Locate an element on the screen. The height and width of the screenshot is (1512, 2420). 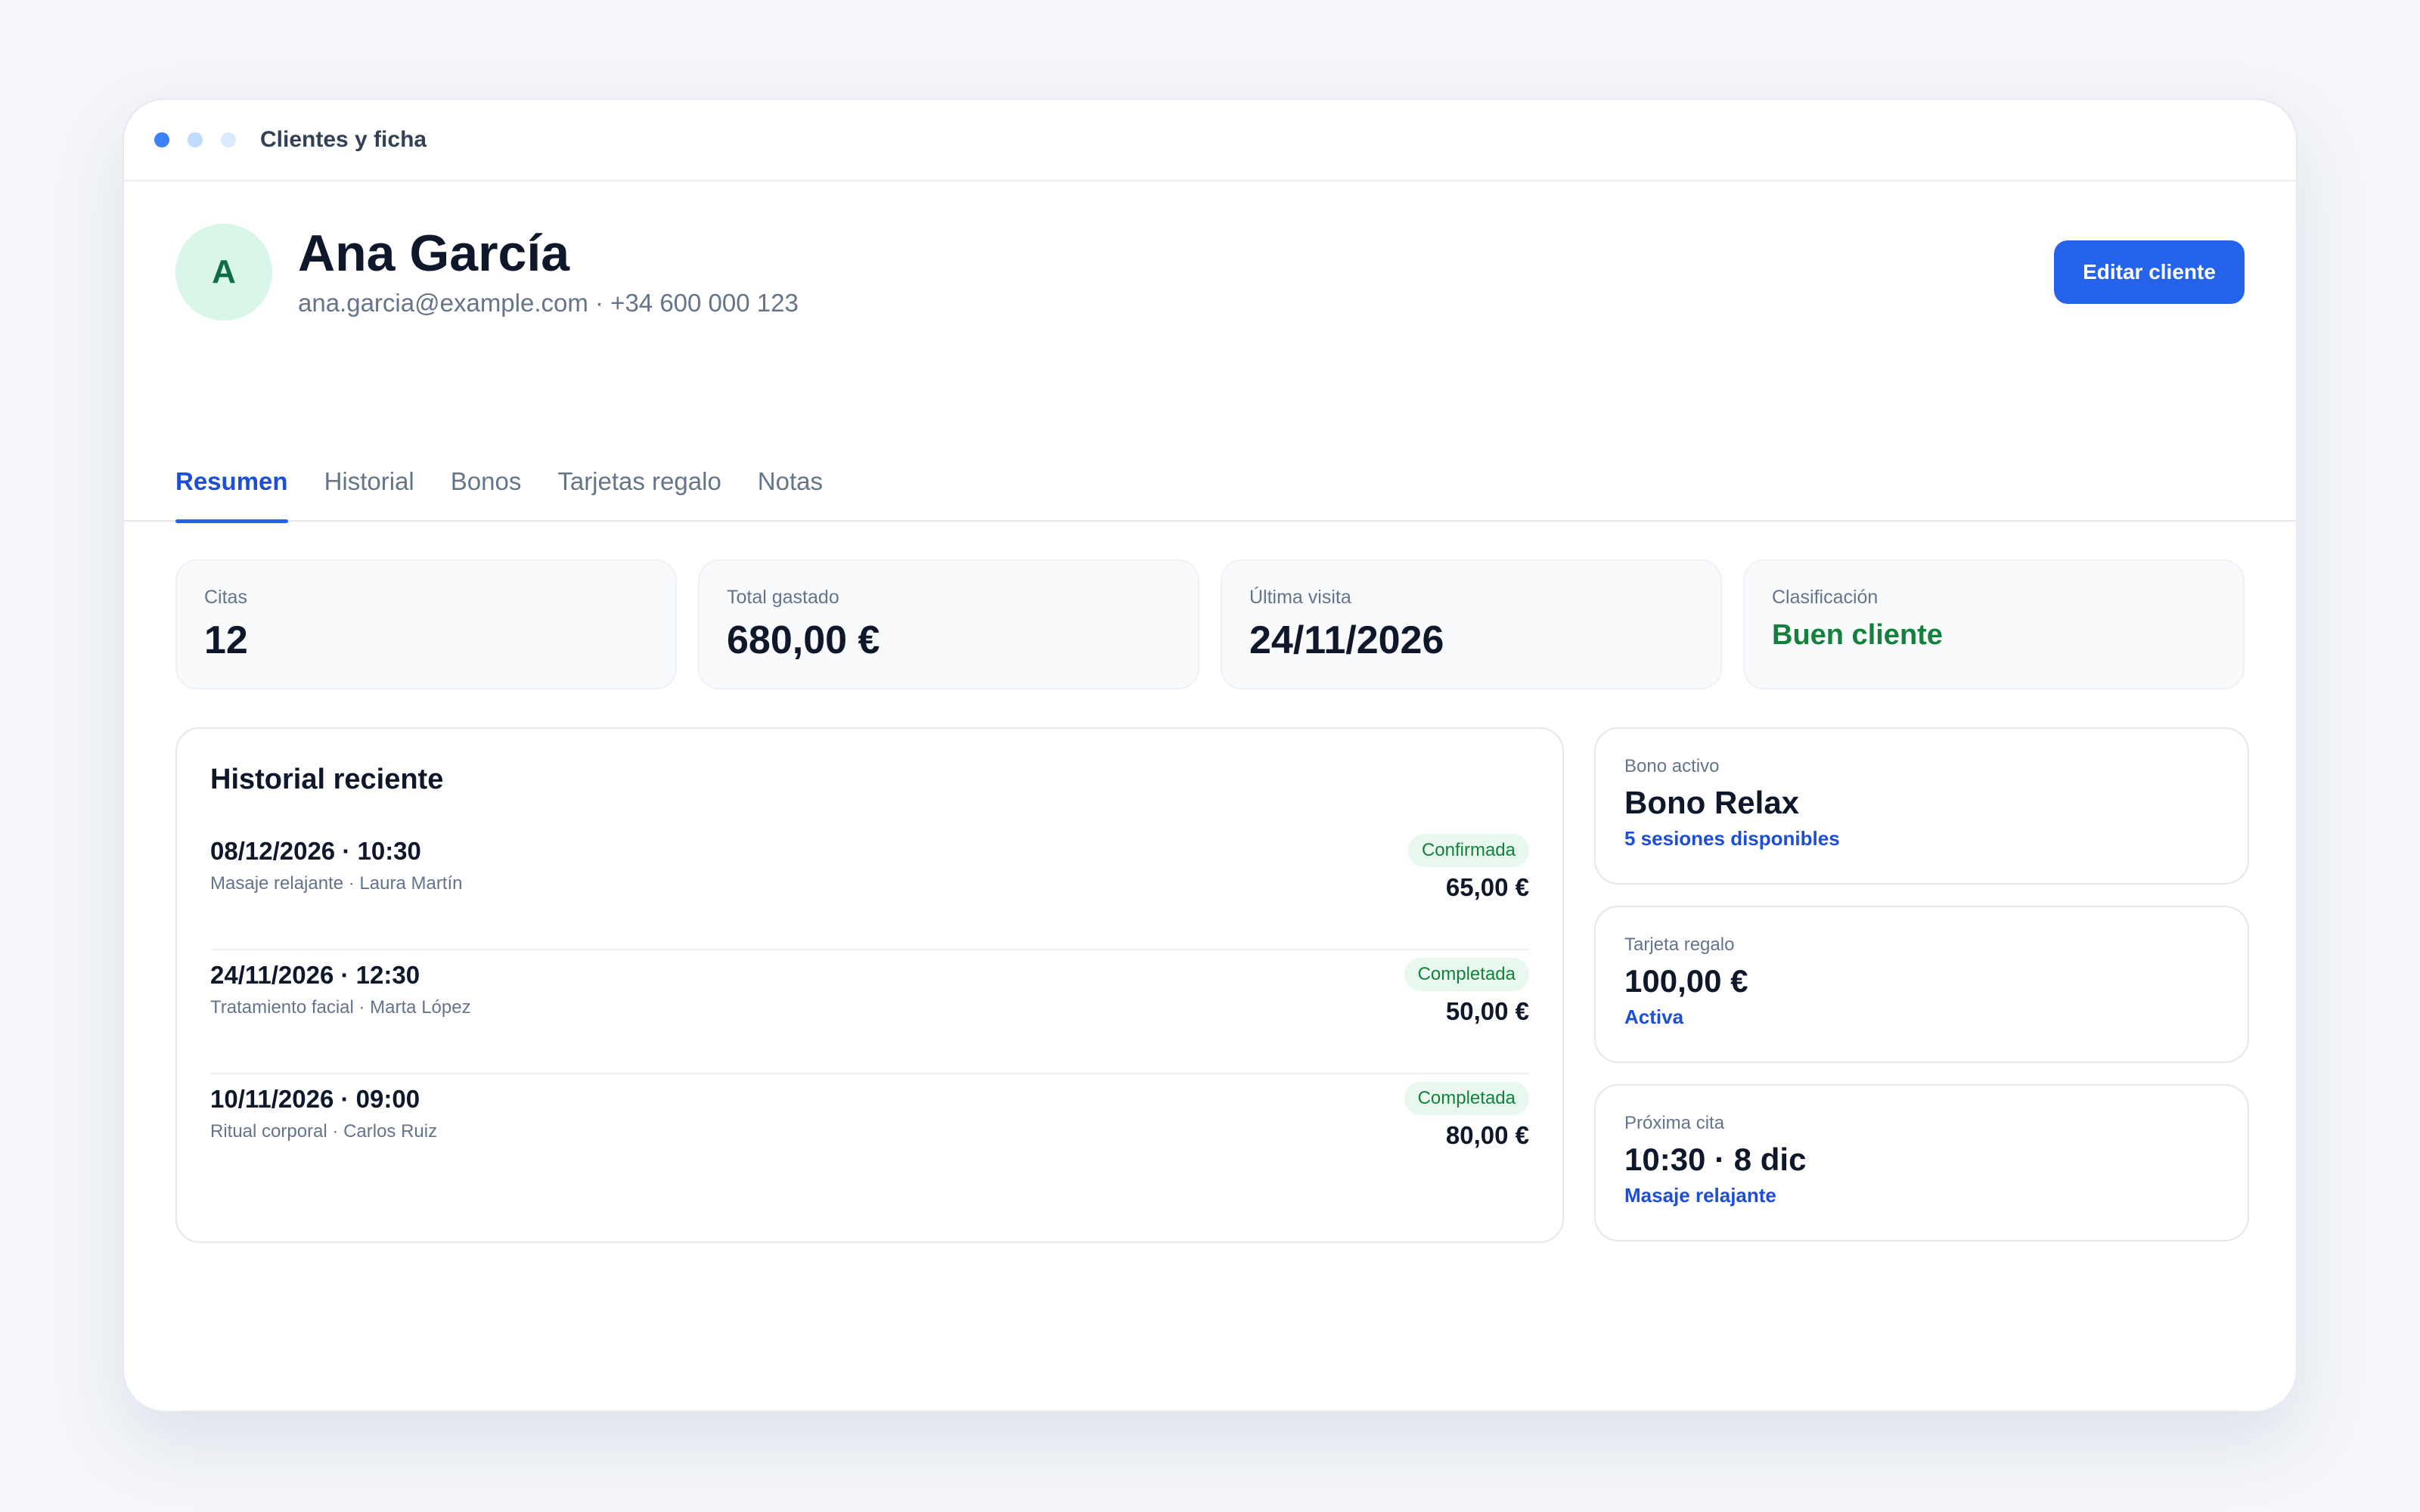
history-row-meta: Completada 50,00 € is located at coordinates (1466, 988).